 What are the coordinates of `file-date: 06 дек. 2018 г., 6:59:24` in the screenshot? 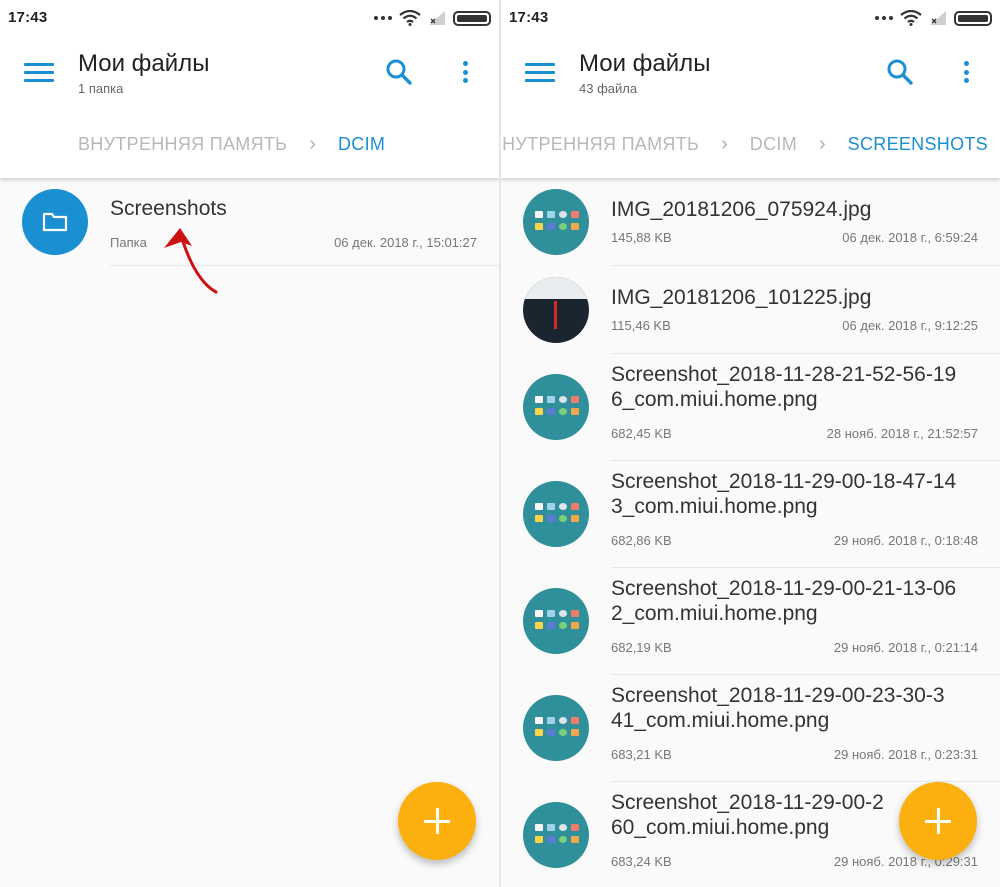 It's located at (910, 237).